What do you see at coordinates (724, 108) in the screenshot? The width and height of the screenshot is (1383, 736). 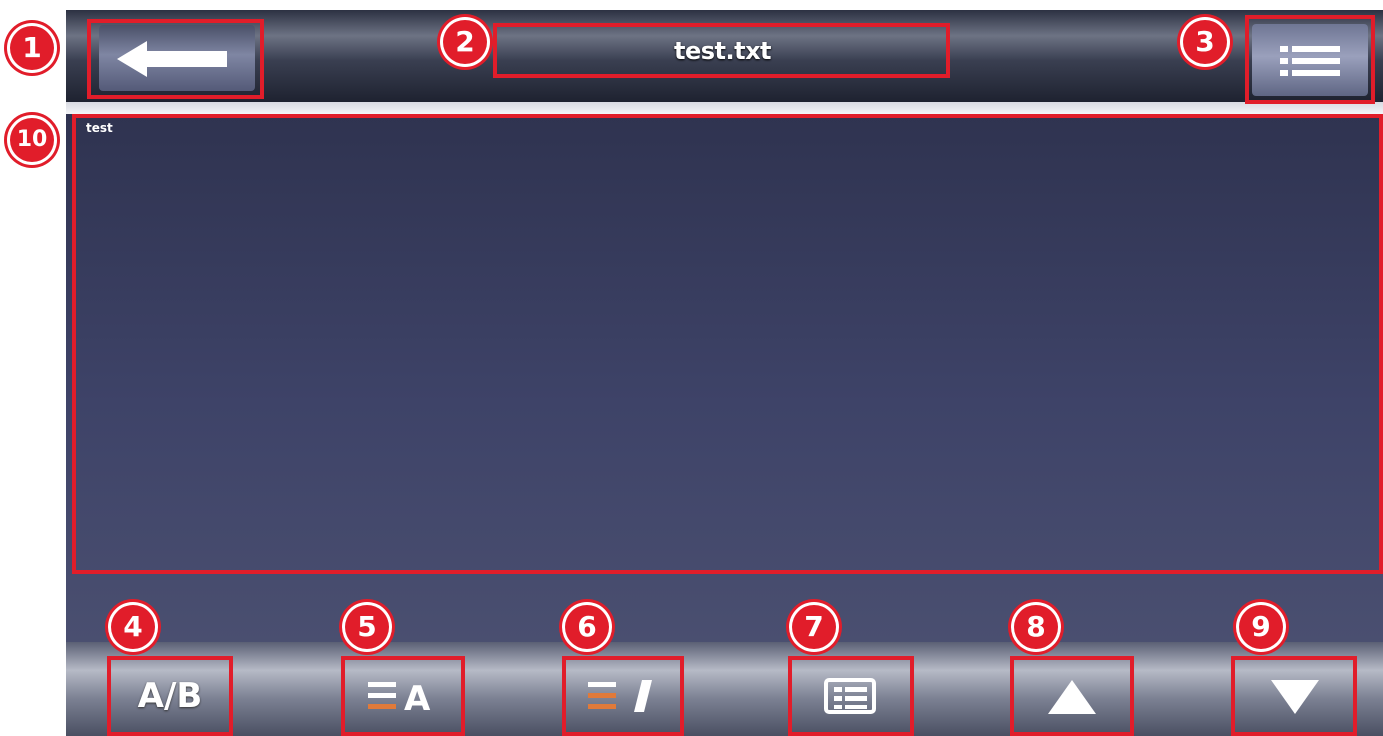 I see `divider-strip` at bounding box center [724, 108].